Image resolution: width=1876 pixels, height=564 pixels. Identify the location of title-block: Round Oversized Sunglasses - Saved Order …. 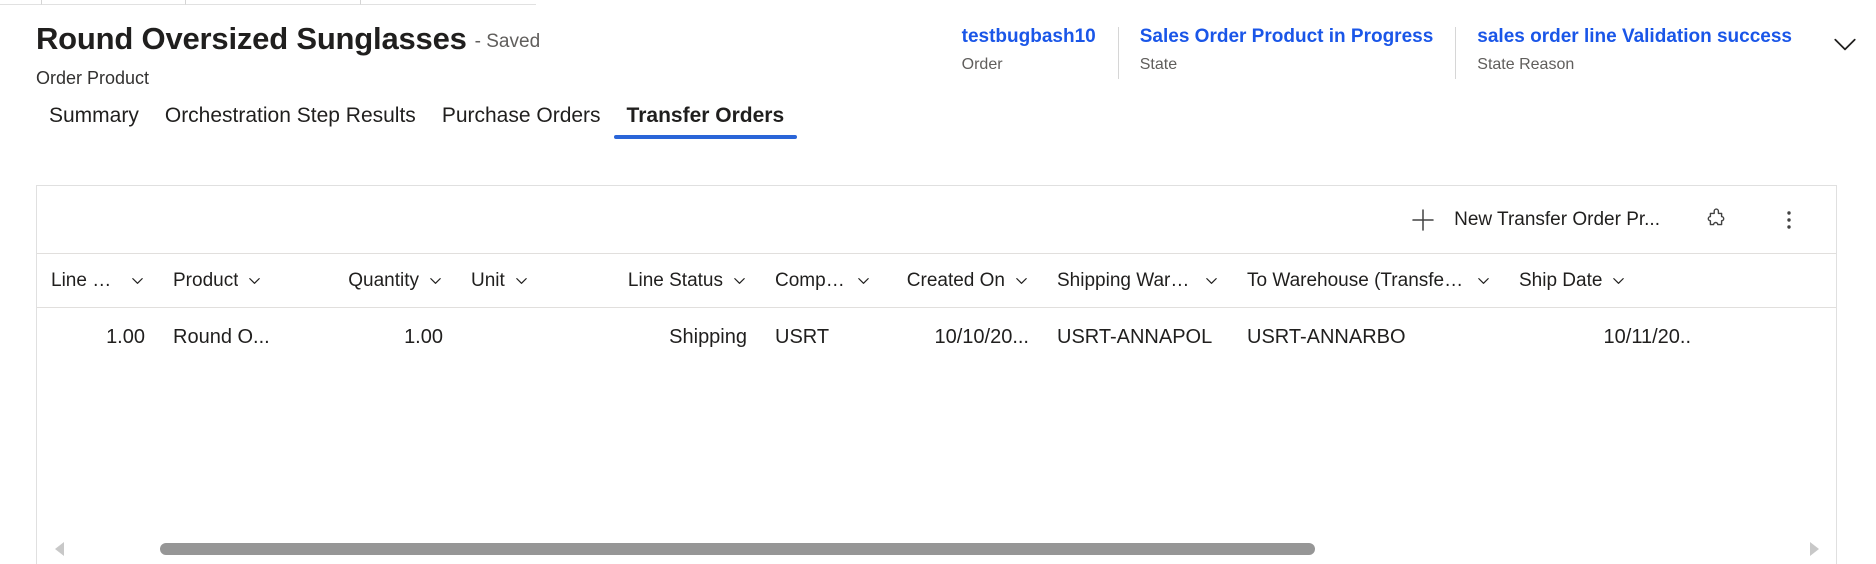
(288, 55).